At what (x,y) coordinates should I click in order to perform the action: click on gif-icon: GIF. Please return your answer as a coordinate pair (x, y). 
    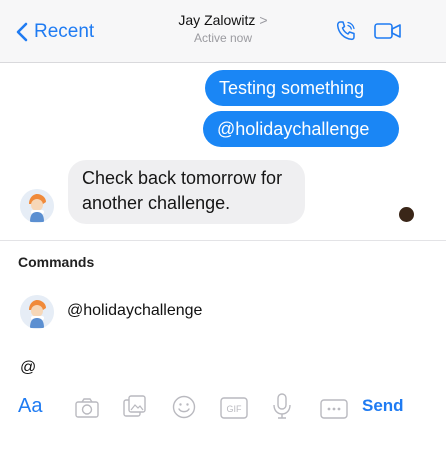
    Looking at the image, I should click on (234, 408).